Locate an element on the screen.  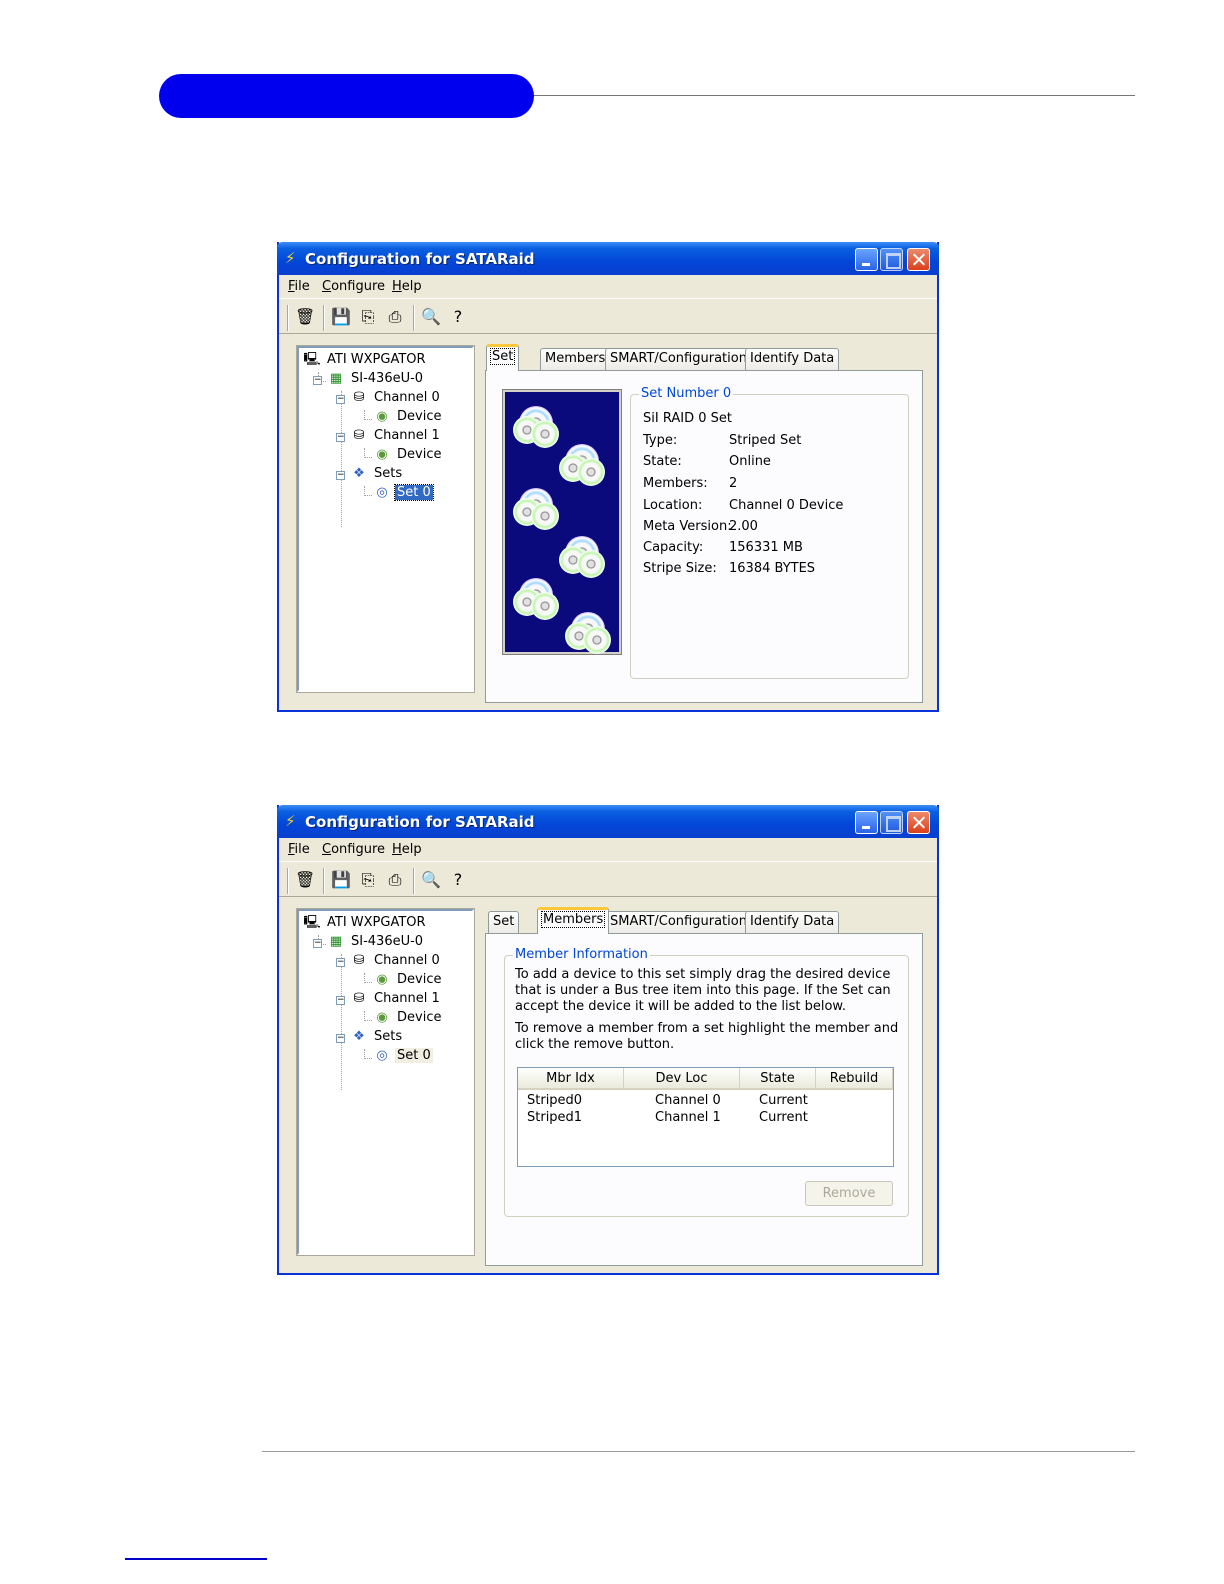
section-header-pill is located at coordinates (346, 96).